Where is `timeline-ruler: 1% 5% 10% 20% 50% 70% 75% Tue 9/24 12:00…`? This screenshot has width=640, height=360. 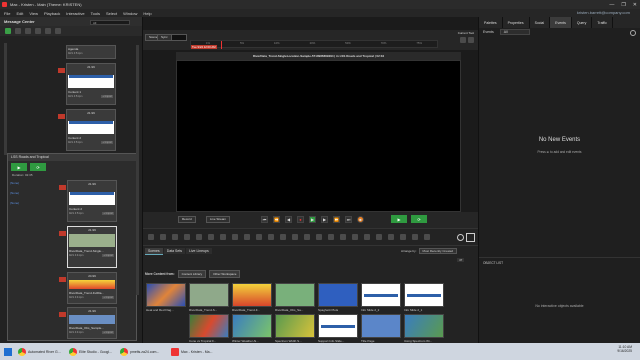 timeline-ruler: 1% 5% 10% 20% 50% 70% 75% Tue 9/24 12:00… is located at coordinates (314, 44).